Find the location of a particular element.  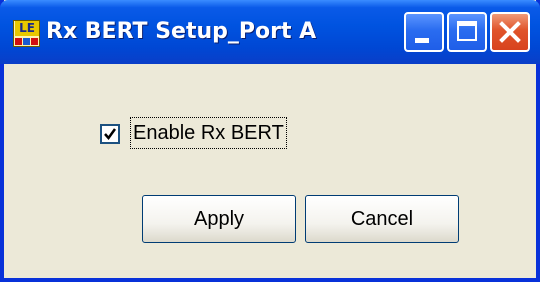

enable-rx-bert-checkbox is located at coordinates (110, 134).